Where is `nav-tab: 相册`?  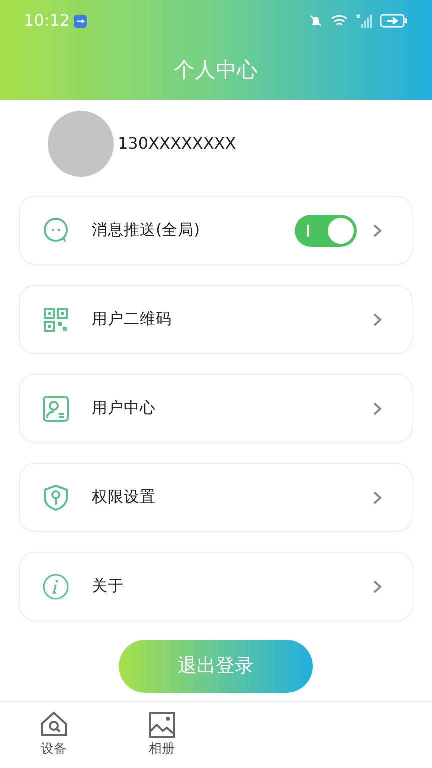 nav-tab: 相册 is located at coordinates (162, 735).